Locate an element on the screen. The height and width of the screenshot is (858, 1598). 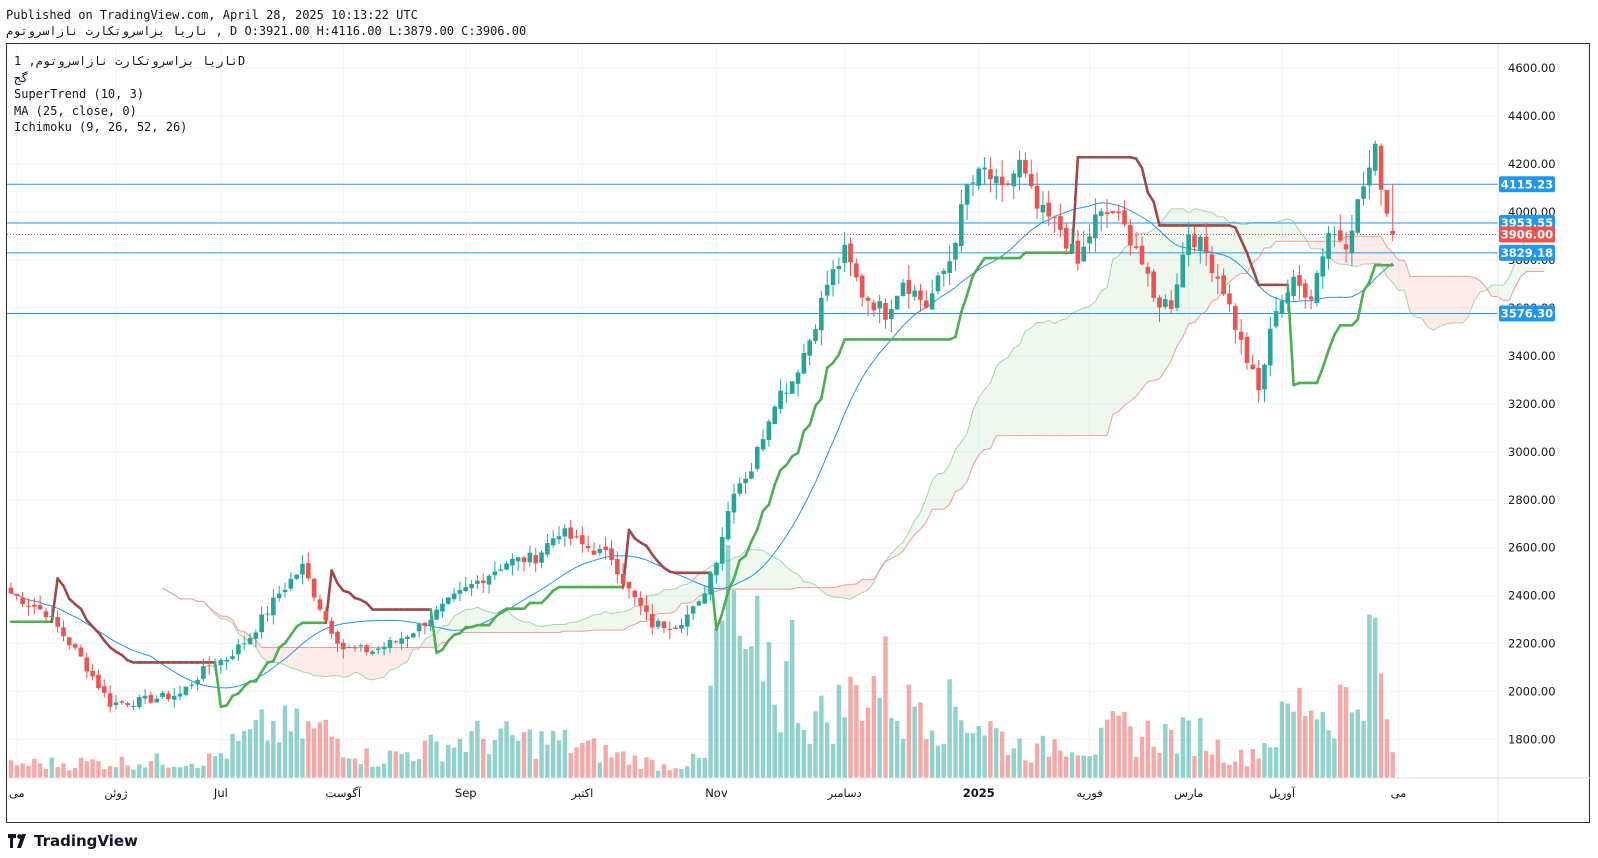
legend-ma: MA (25, close, 0) is located at coordinates (129, 111).